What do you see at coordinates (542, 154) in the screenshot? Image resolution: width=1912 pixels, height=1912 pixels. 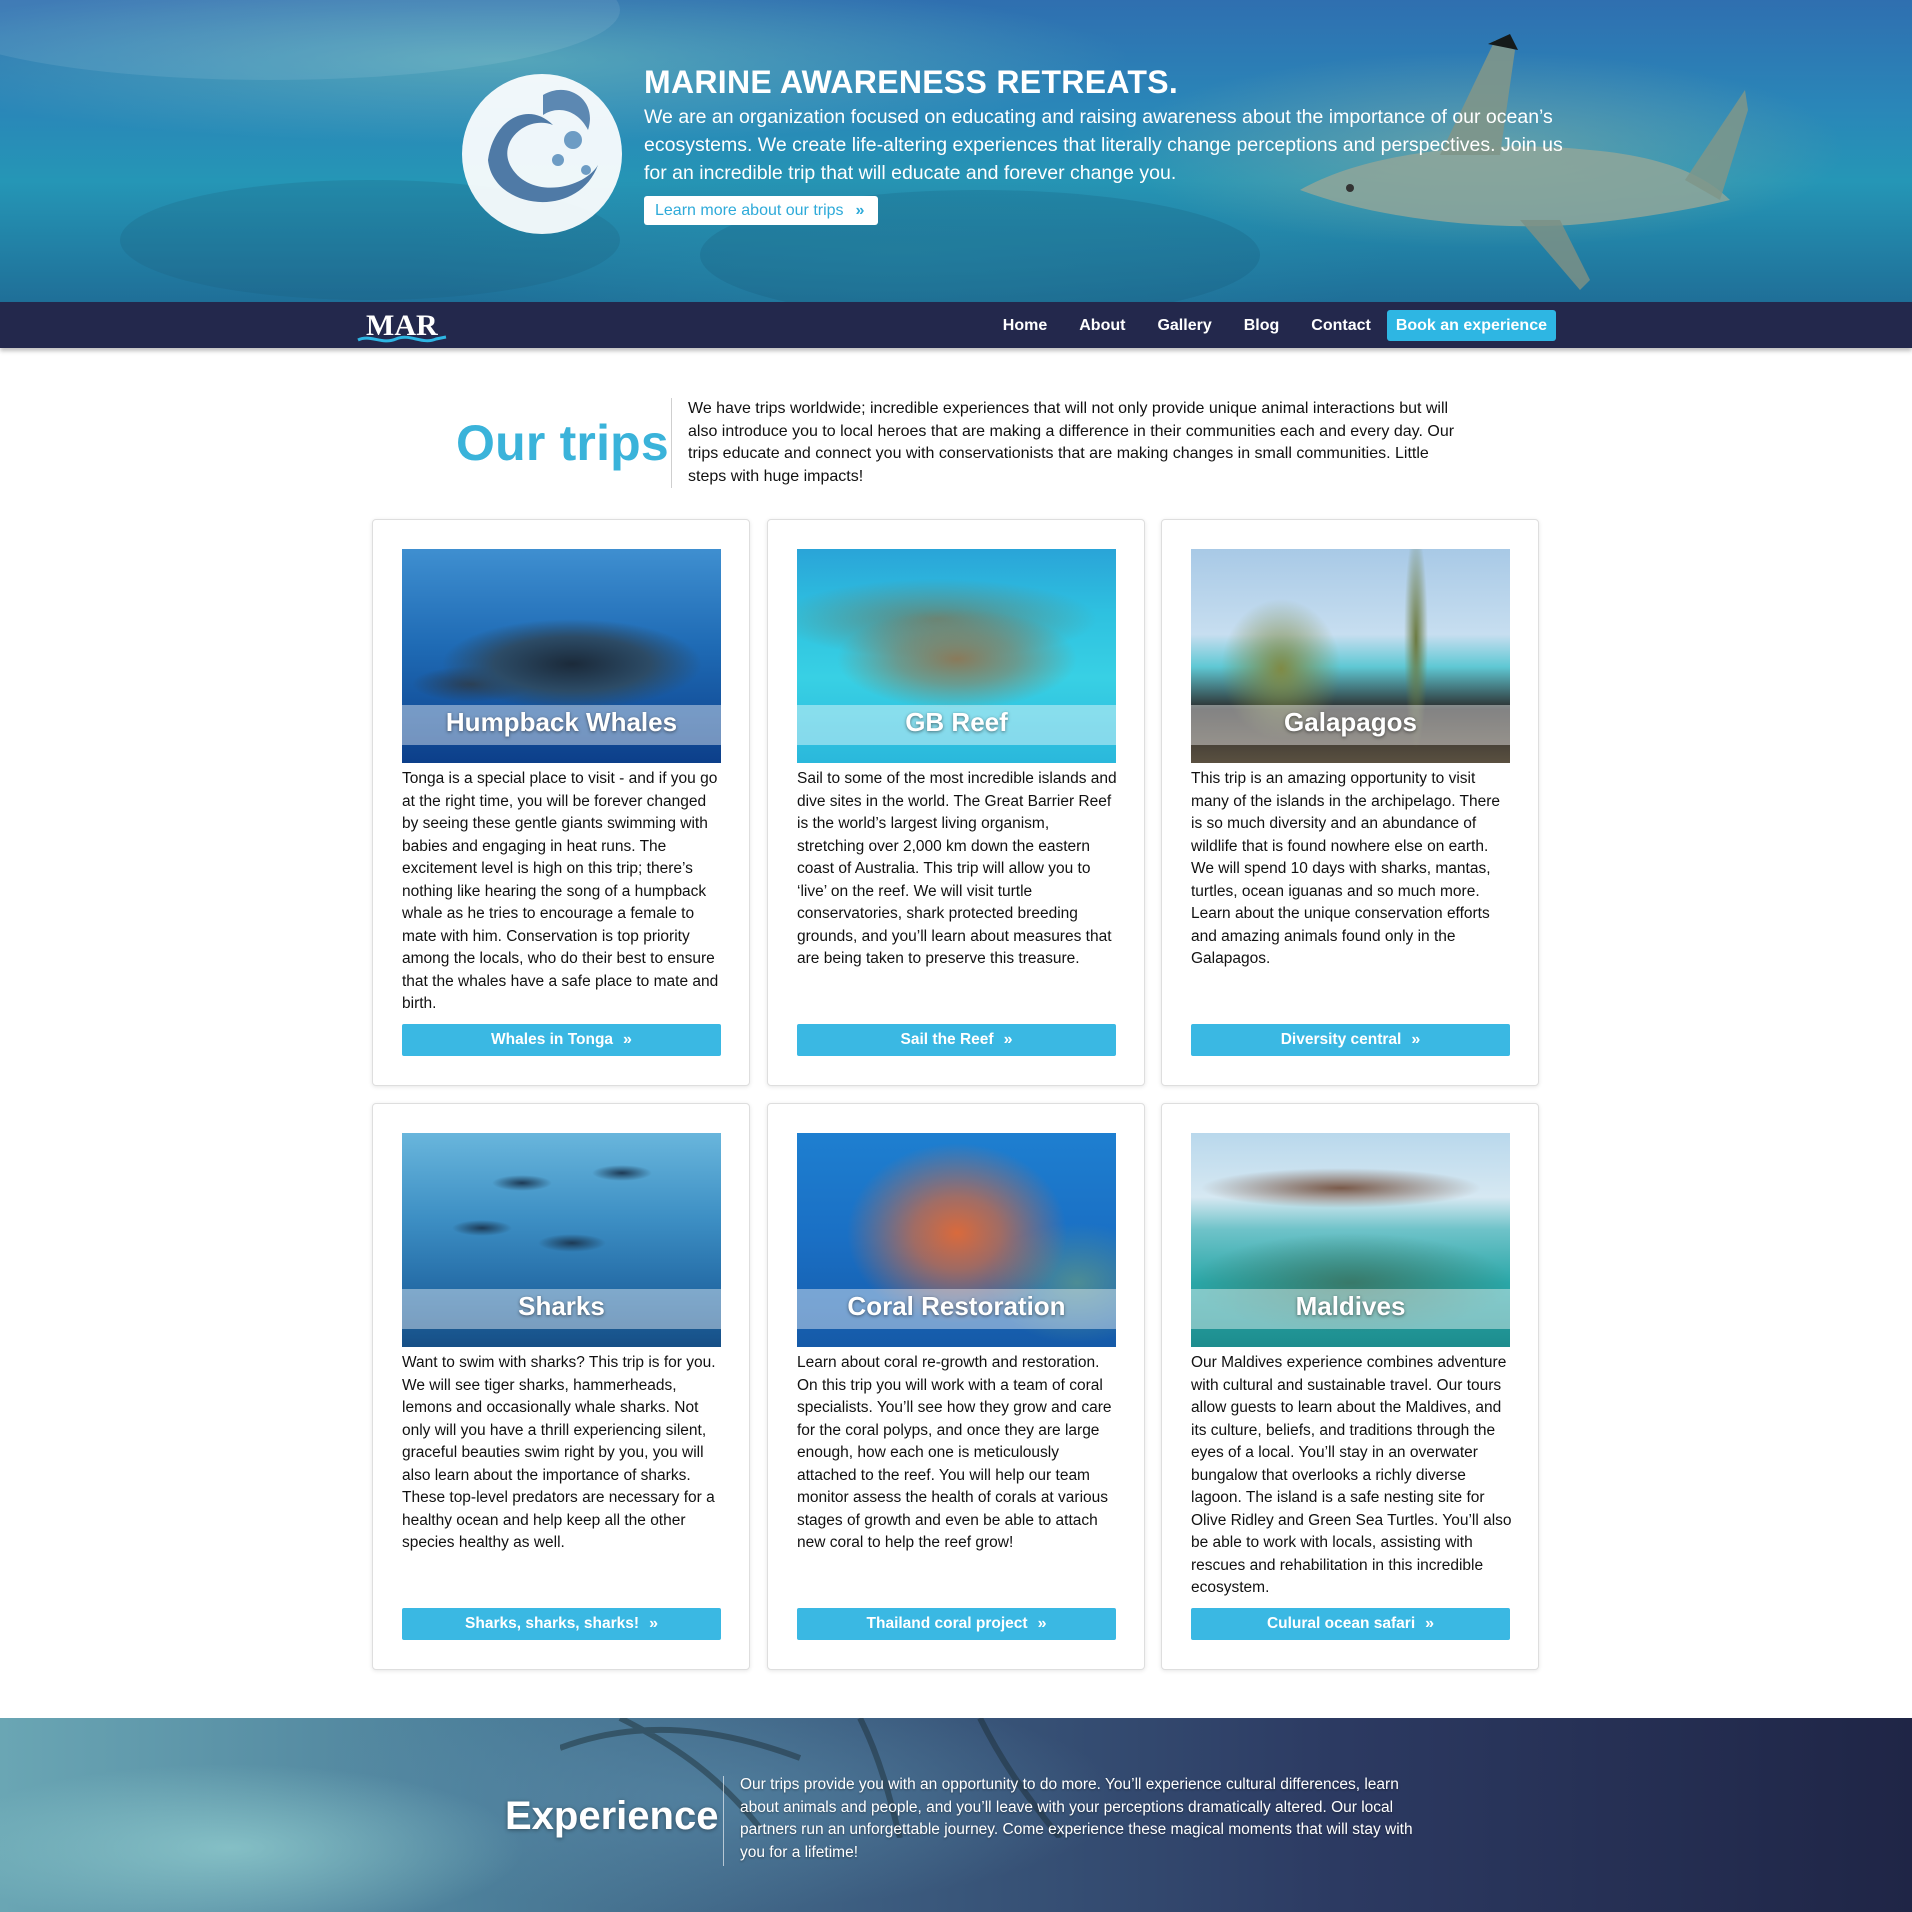 I see `wave-splash-logo-icon` at bounding box center [542, 154].